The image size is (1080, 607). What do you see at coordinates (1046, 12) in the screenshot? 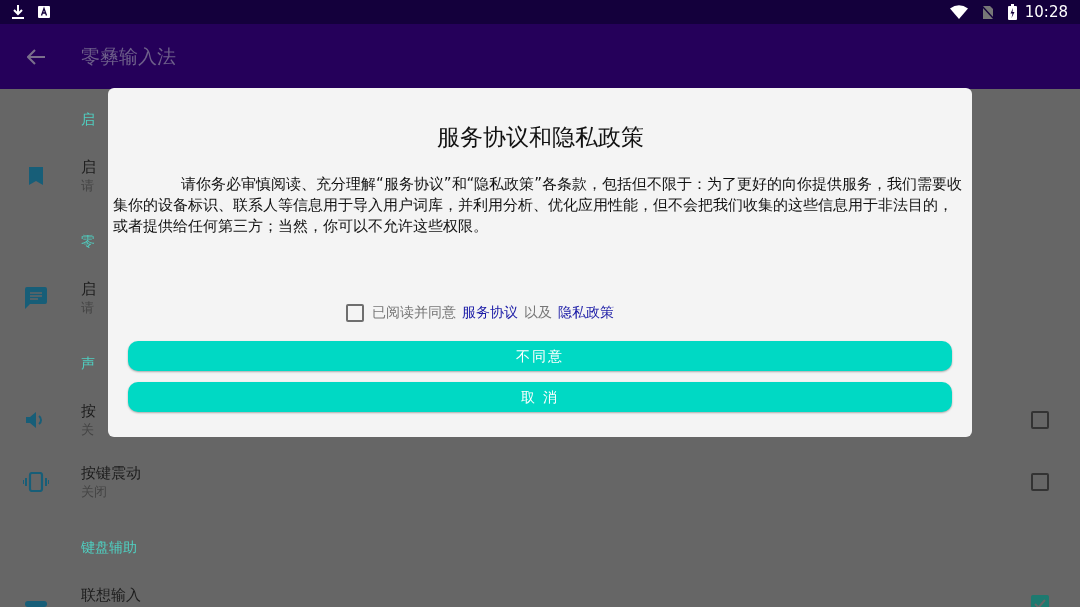
I see `clock-time: 10:28` at bounding box center [1046, 12].